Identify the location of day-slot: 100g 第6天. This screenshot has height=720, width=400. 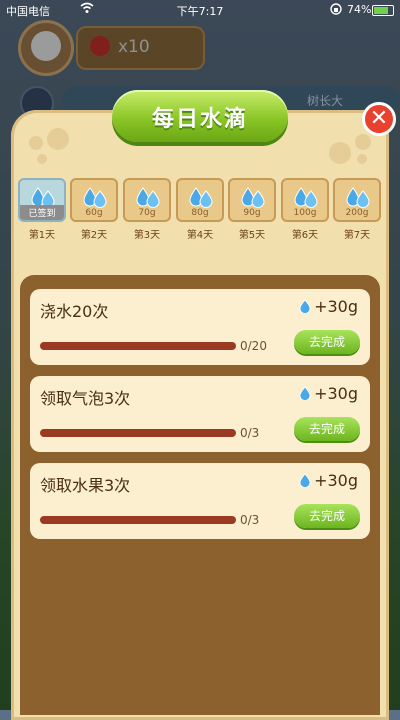
(305, 209).